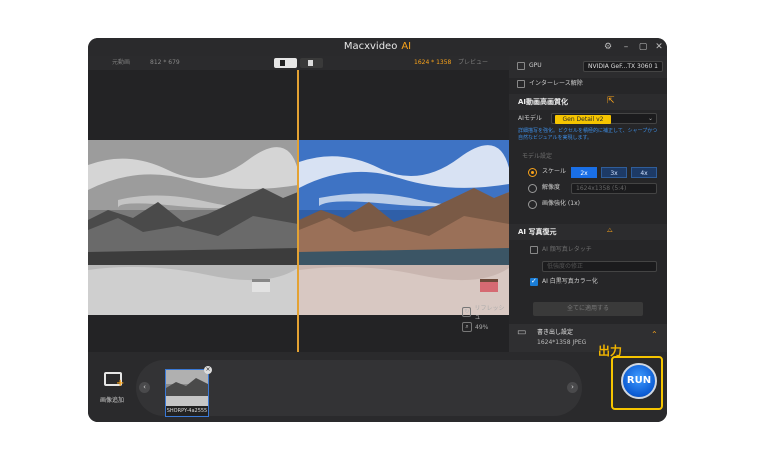  What do you see at coordinates (554, 171) in the screenshot?
I see `scale-label: スケール` at bounding box center [554, 171].